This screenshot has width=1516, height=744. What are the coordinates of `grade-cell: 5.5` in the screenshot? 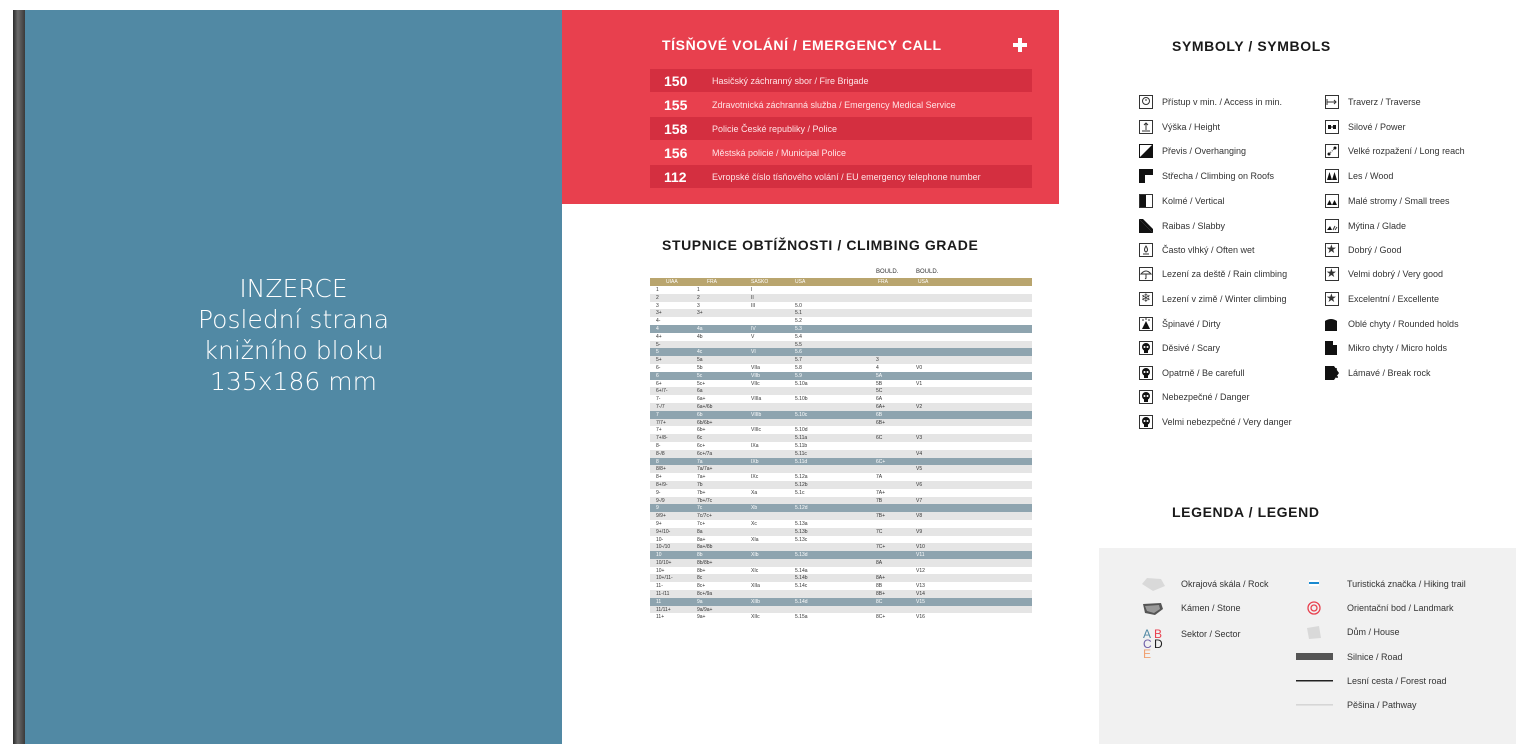 It's located at (798, 344).